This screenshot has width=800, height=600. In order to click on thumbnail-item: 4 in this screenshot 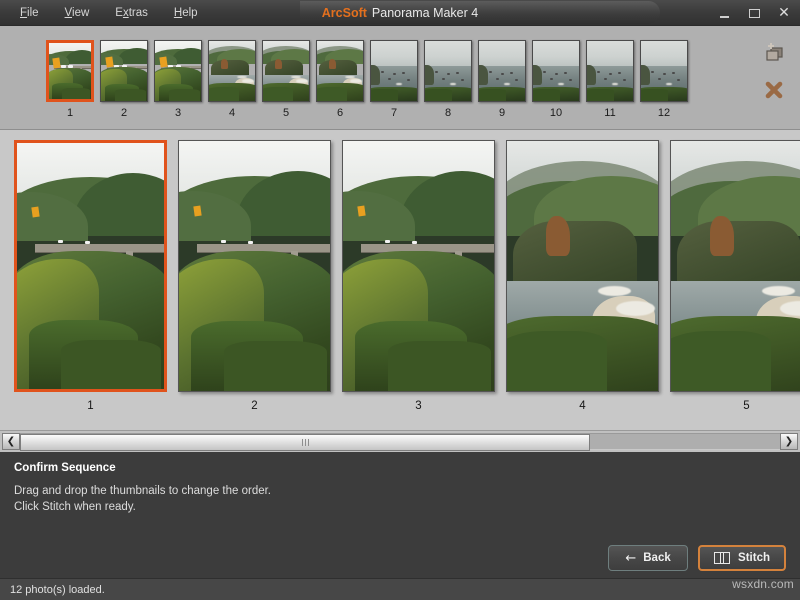, I will do `click(232, 79)`.